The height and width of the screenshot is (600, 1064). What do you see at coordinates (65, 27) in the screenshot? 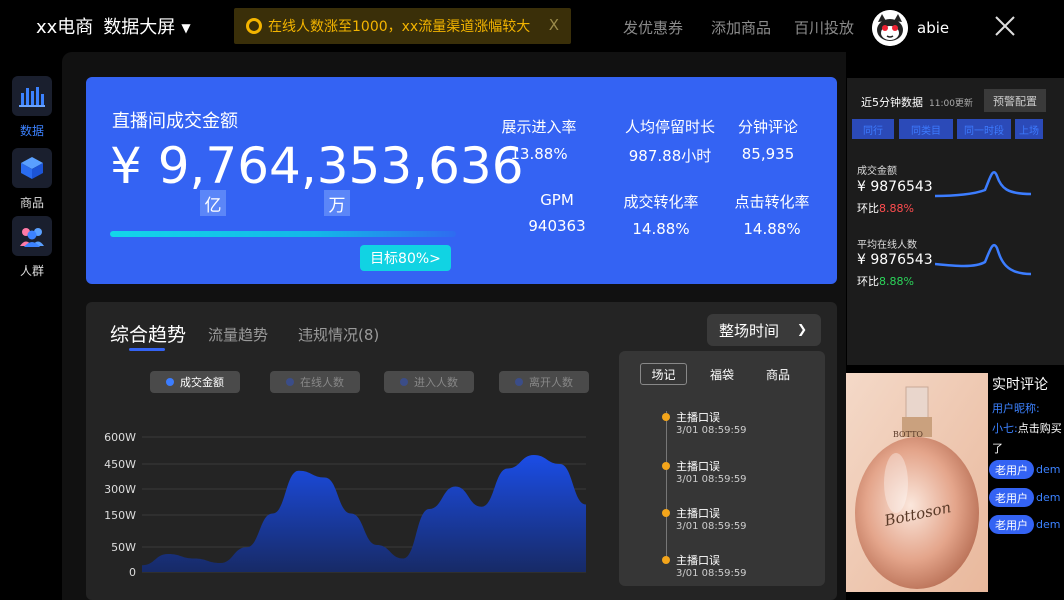
I see `brand-name: xx电商` at bounding box center [65, 27].